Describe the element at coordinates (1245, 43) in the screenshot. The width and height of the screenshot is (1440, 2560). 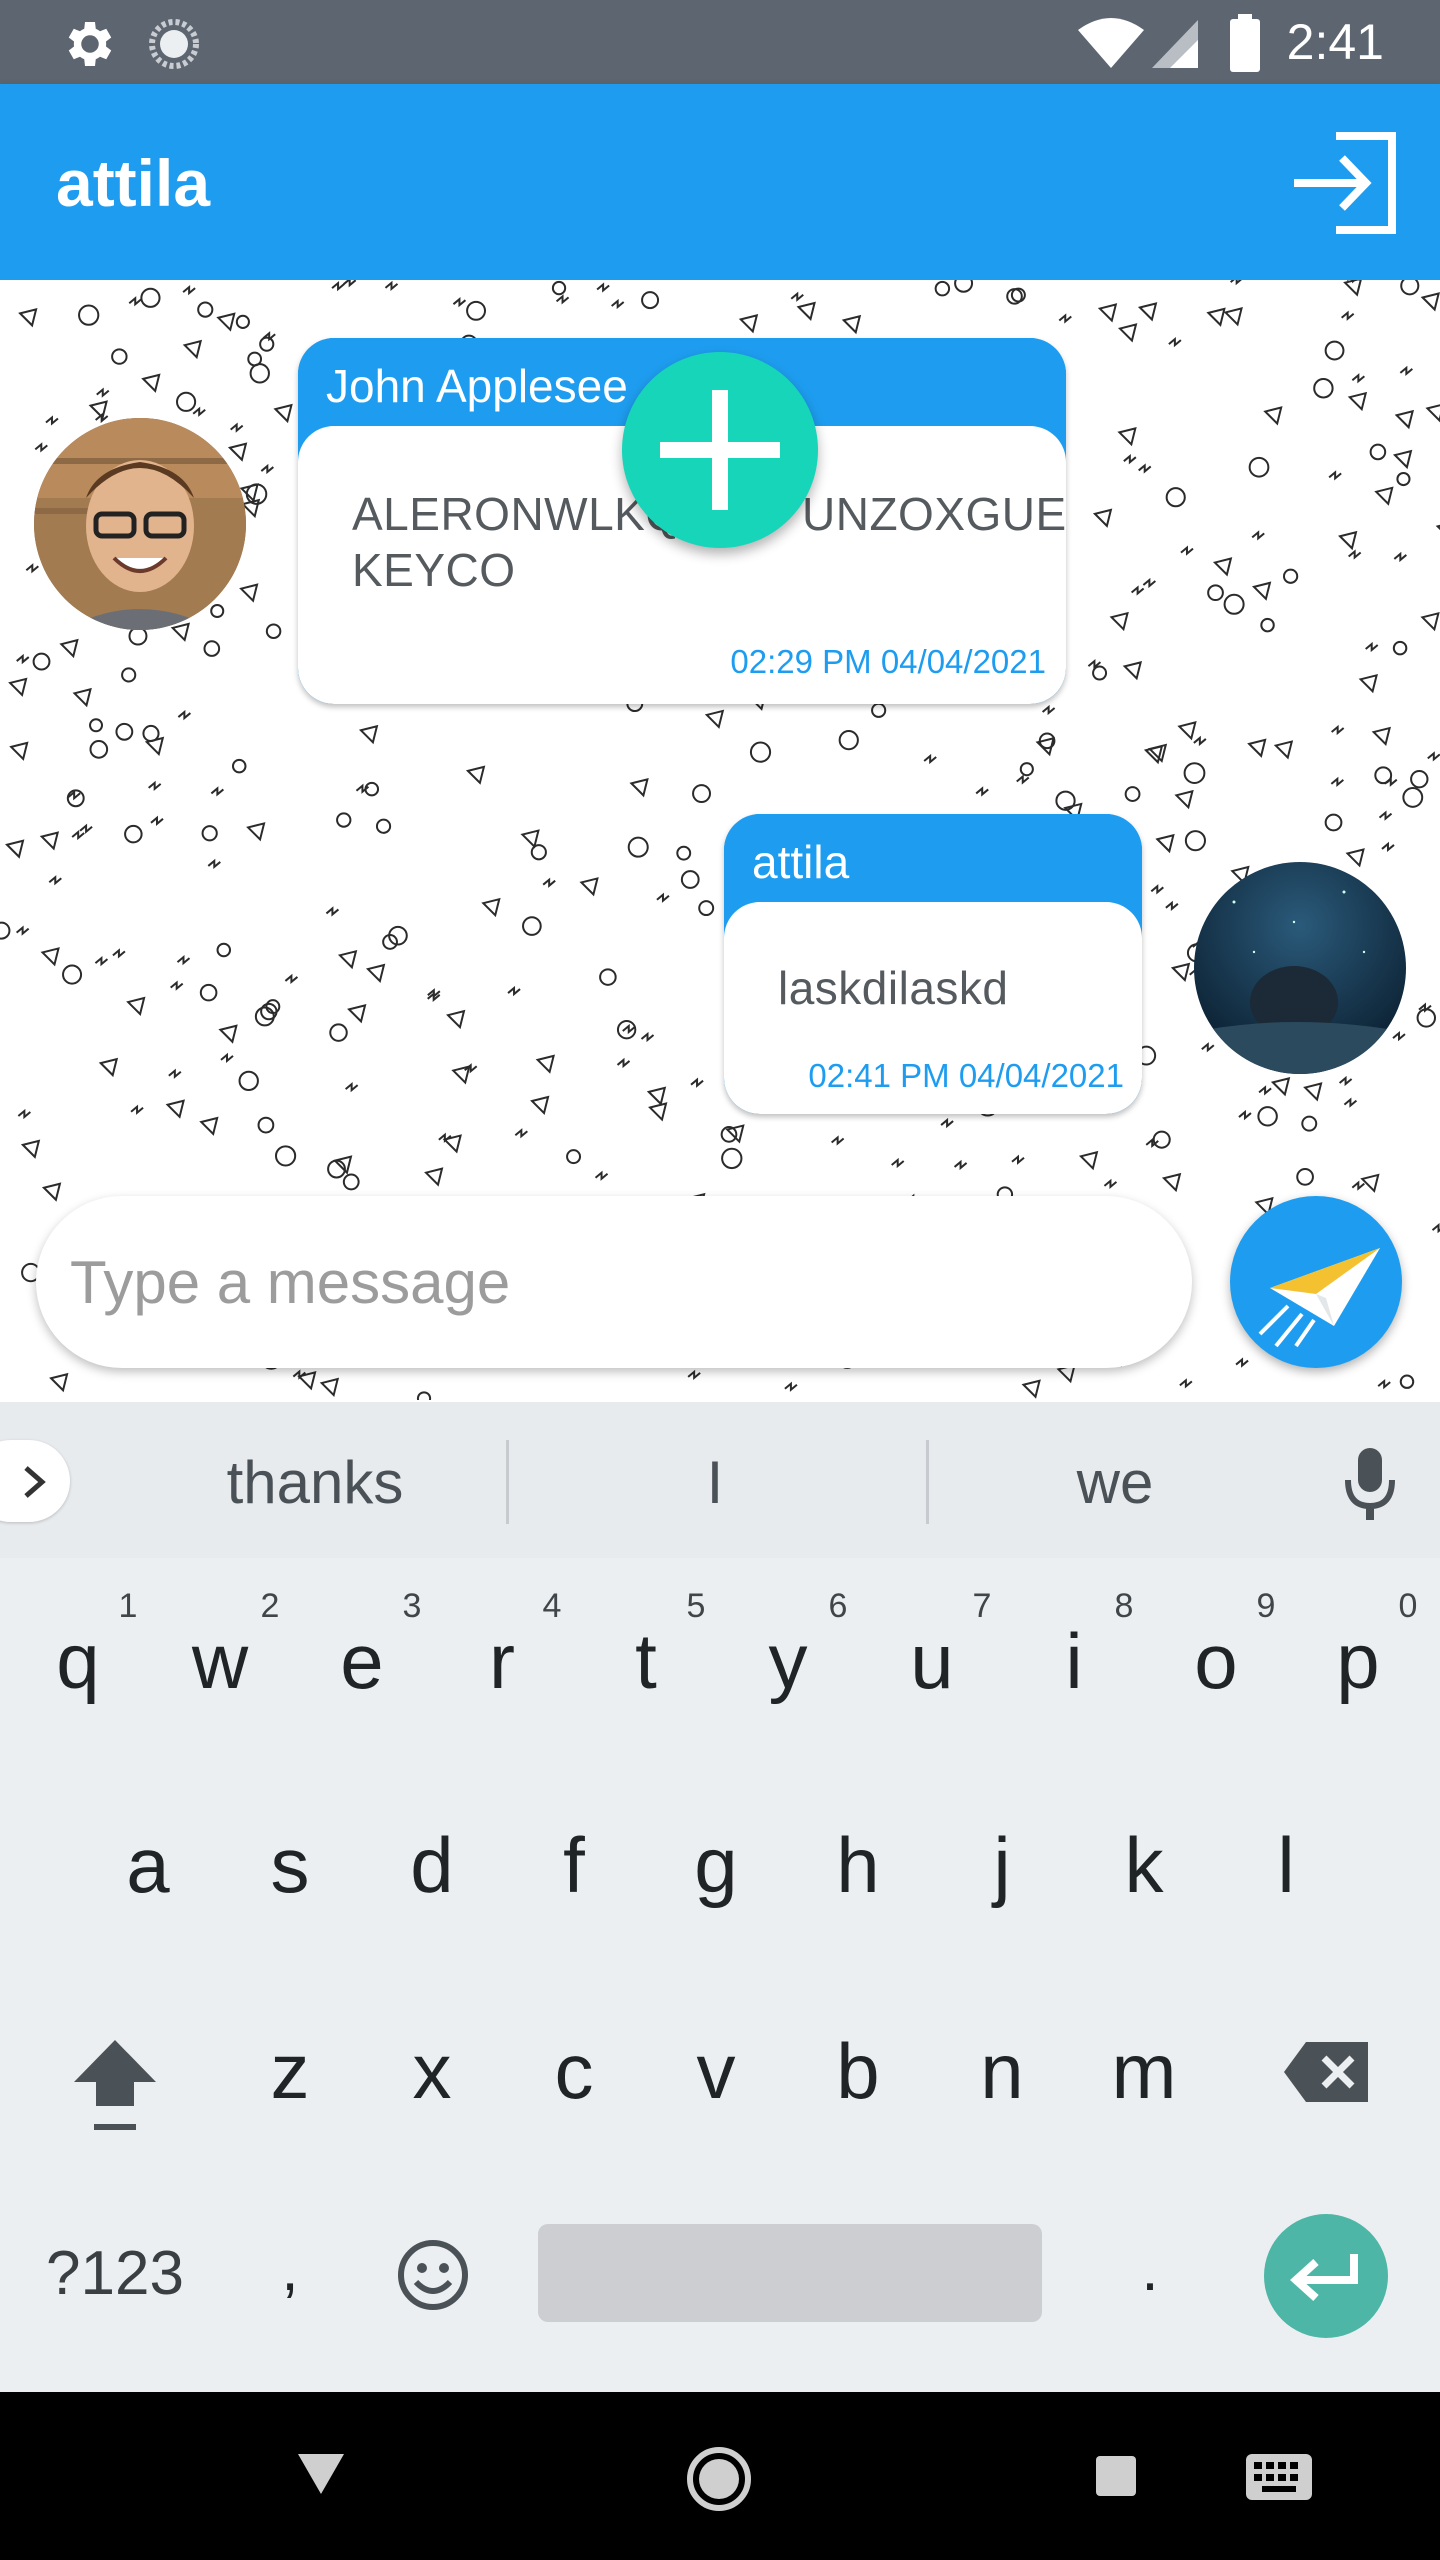
I see `battery-icon` at that location.